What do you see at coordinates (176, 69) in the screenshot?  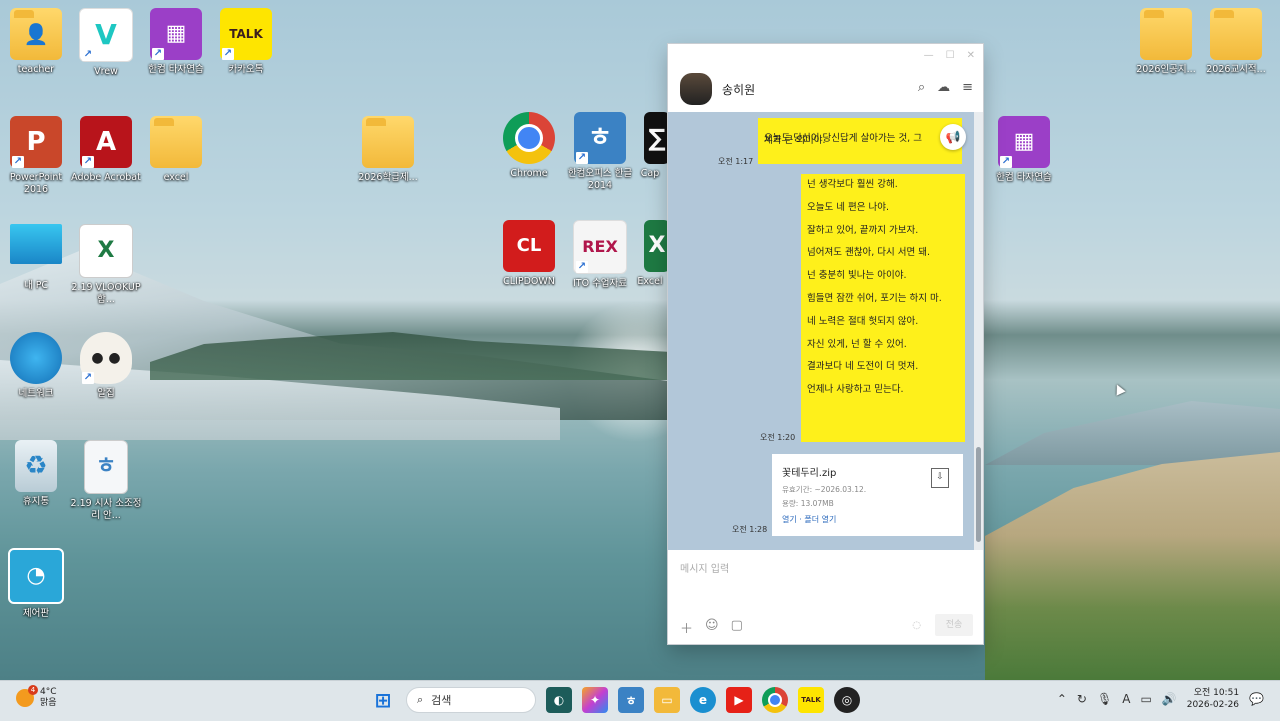 I see `icon-label: 한컴 타자연습` at bounding box center [176, 69].